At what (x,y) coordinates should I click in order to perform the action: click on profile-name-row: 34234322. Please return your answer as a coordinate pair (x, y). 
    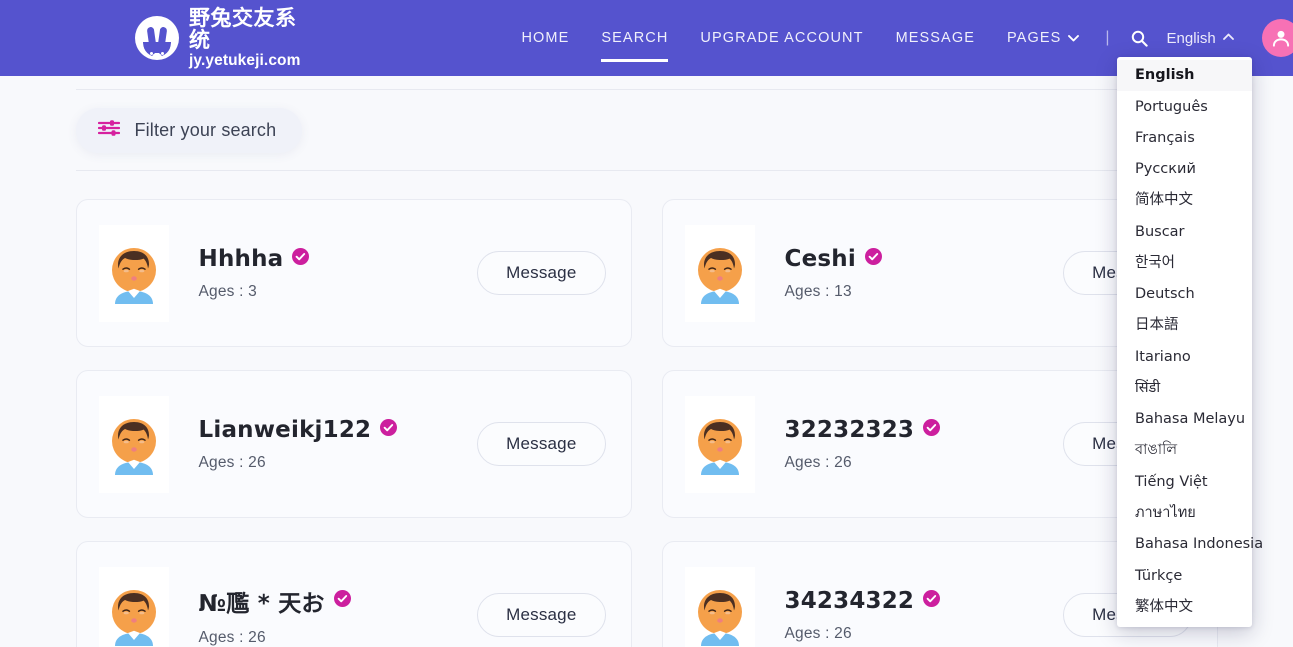
    Looking at the image, I should click on (924, 601).